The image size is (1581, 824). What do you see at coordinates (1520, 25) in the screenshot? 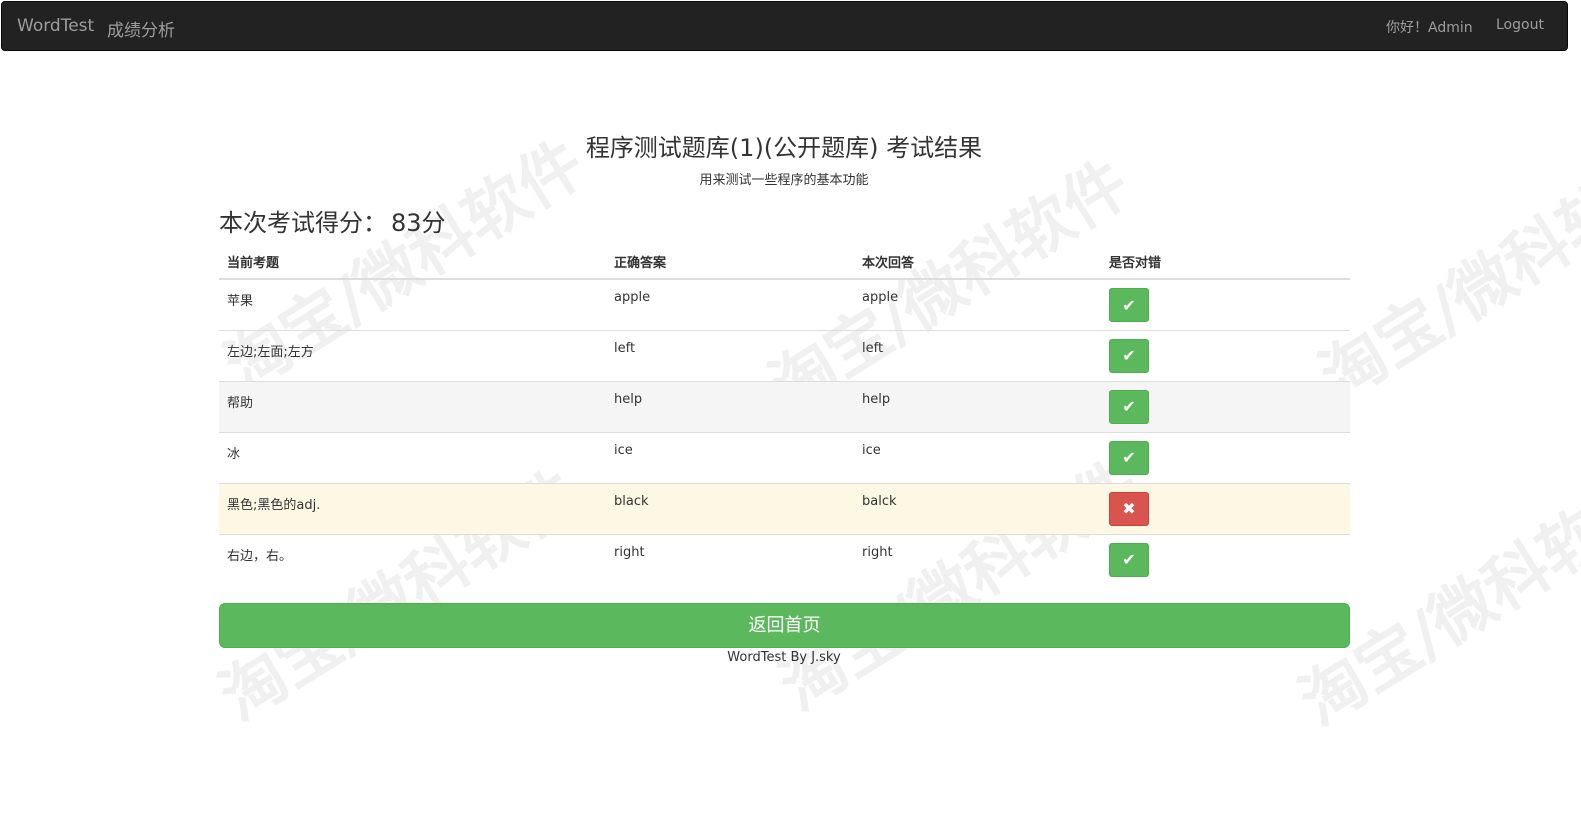
I see `logout-link: Logout` at bounding box center [1520, 25].